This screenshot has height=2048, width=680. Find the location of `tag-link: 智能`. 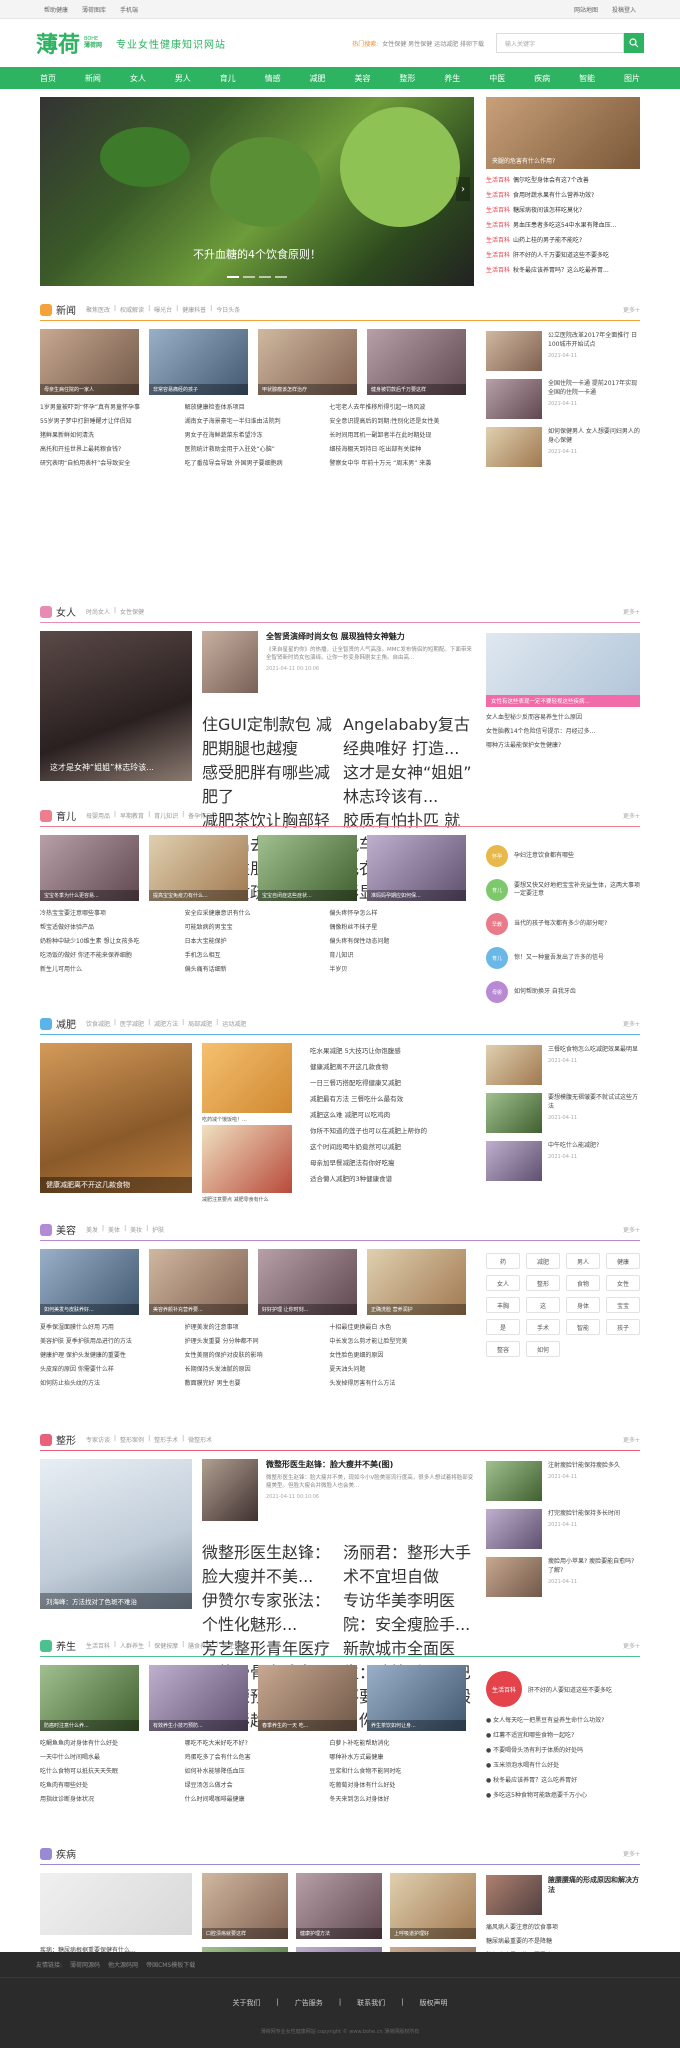

tag-link: 智能 is located at coordinates (583, 1327).